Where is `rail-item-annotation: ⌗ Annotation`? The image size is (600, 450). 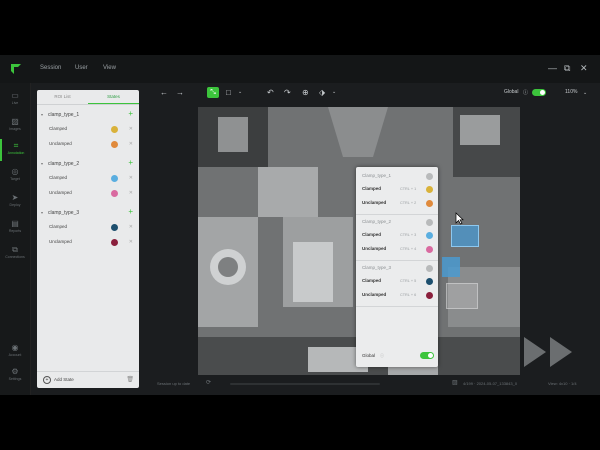 rail-item-annotation: ⌗ Annotation is located at coordinates (15, 150).